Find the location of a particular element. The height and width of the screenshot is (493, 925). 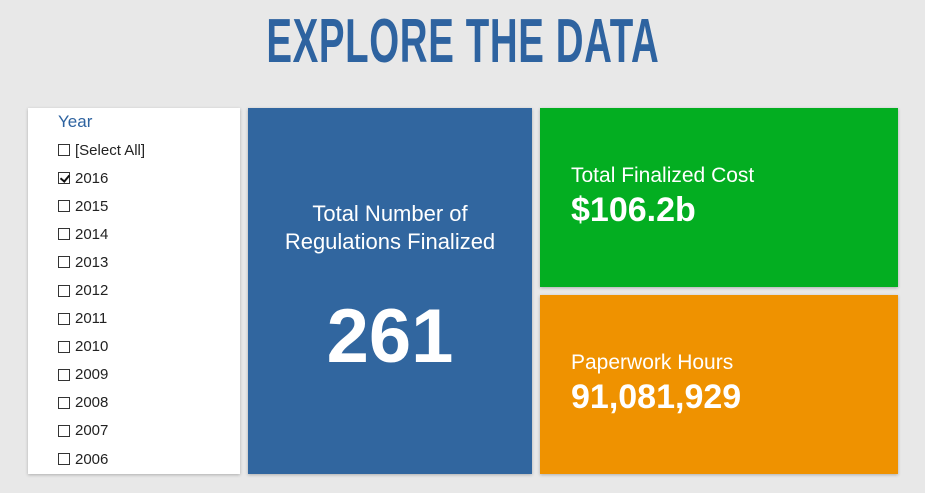

year-filter-option: 2011 is located at coordinates (149, 319).